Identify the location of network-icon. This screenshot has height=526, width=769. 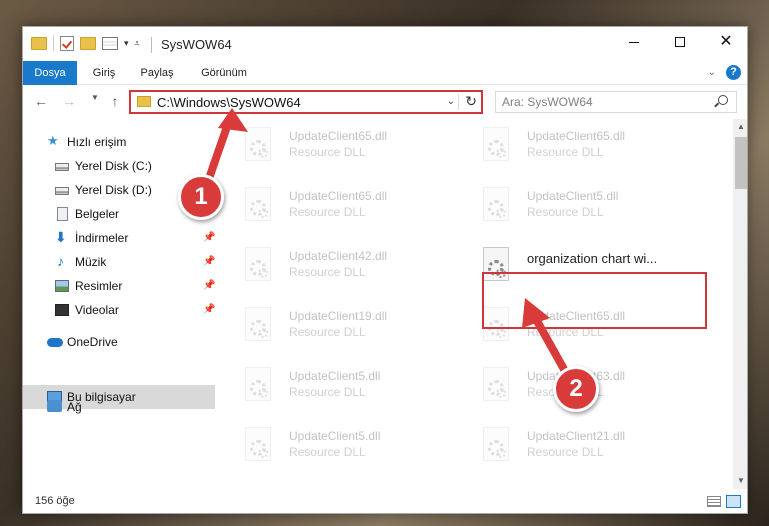
(54, 406).